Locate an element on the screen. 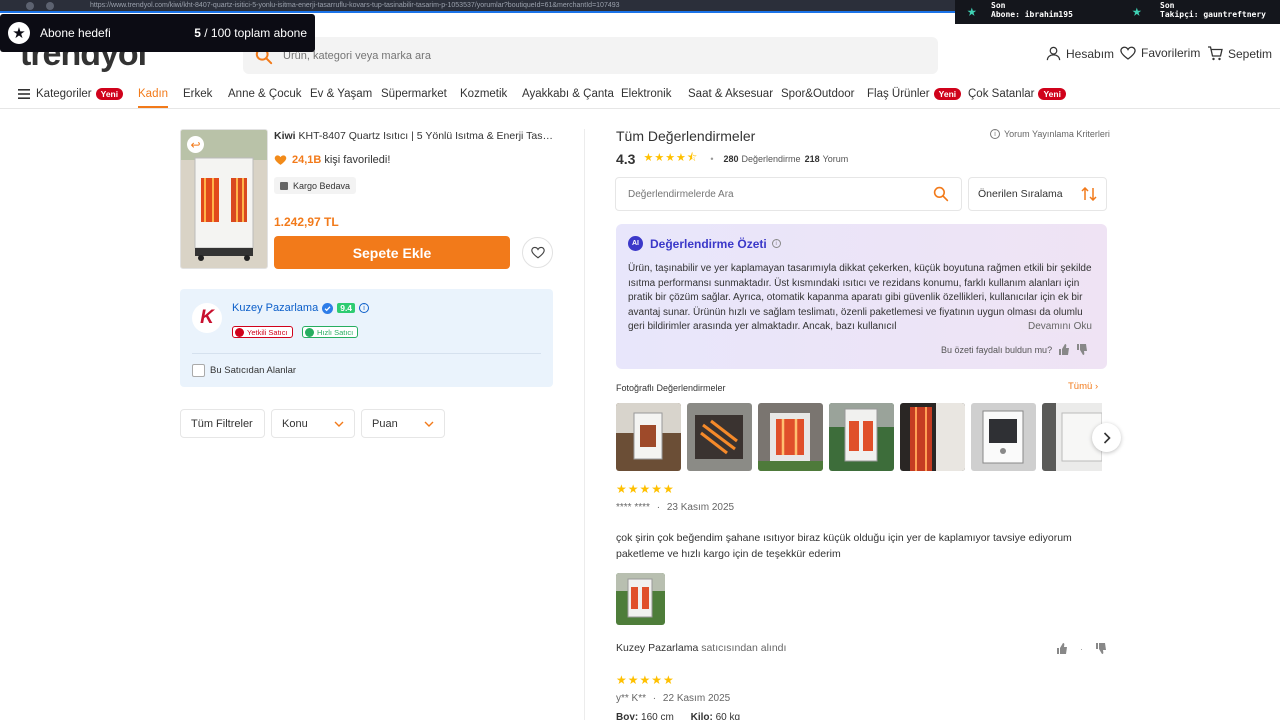 Image resolution: width=1280 pixels, height=720 pixels. search-icon is located at coordinates (941, 194).